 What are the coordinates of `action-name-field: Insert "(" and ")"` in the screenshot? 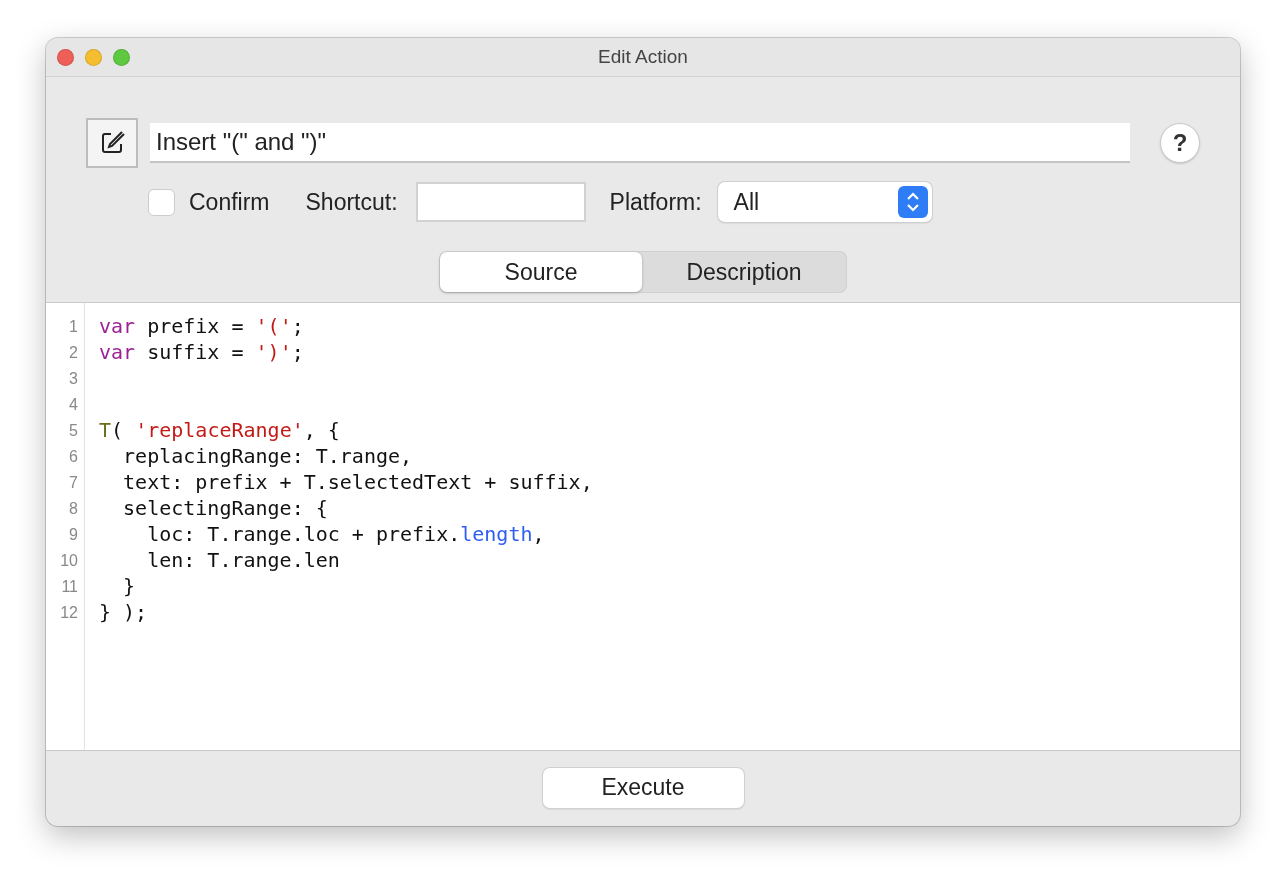 It's located at (640, 143).